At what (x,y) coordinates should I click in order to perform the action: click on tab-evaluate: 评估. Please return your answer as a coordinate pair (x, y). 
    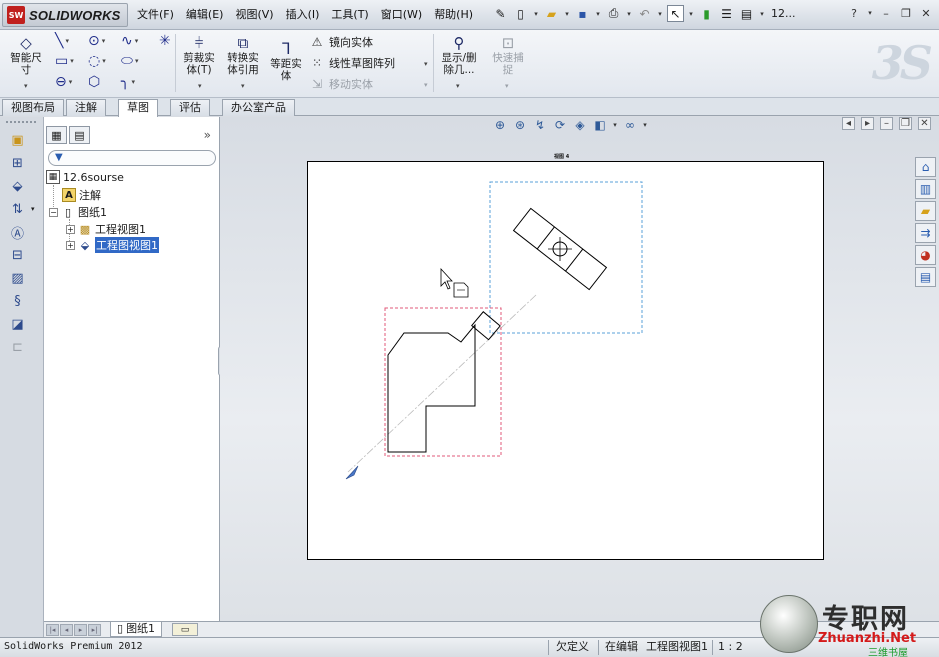
    Looking at the image, I should click on (190, 107).